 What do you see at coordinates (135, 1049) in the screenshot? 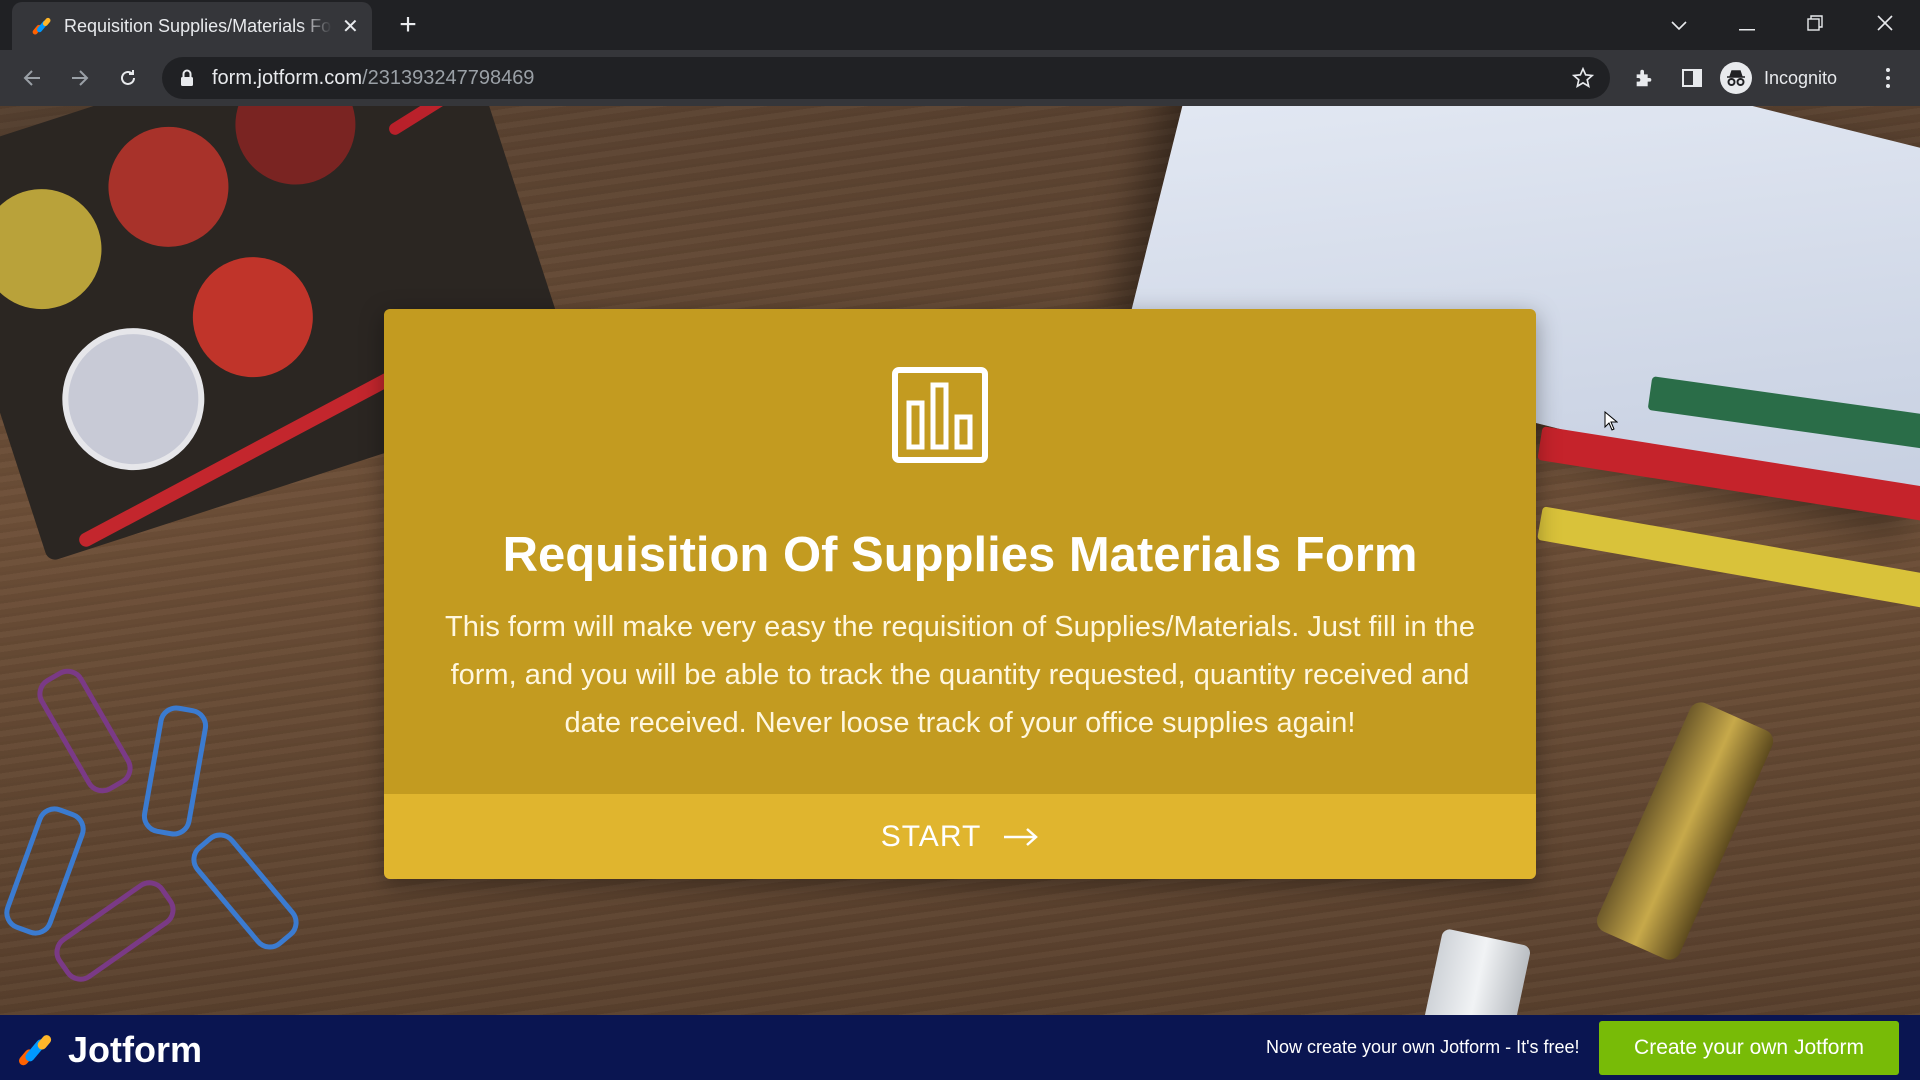
I see `jotform-brand-name: Jotform` at bounding box center [135, 1049].